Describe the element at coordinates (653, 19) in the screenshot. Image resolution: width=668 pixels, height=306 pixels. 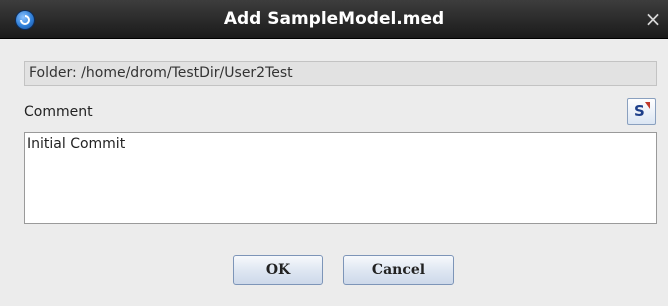
I see `close-icon: ×` at that location.